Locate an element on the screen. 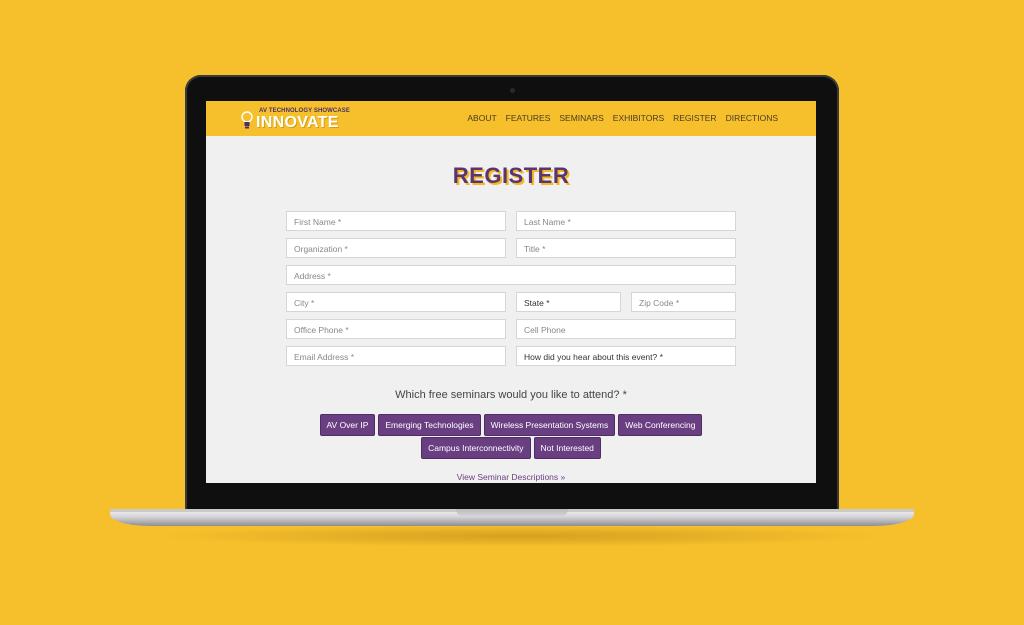 This screenshot has height=625, width=1024. title-field: Title * is located at coordinates (626, 248).